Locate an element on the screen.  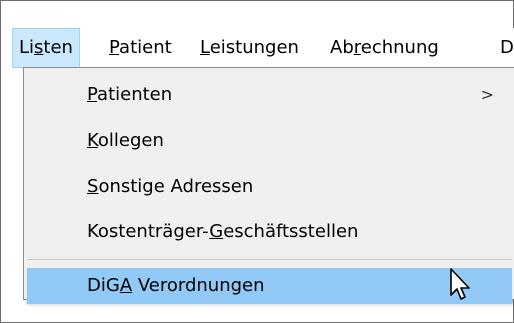
menu-truncated: D is located at coordinates (504, 48).